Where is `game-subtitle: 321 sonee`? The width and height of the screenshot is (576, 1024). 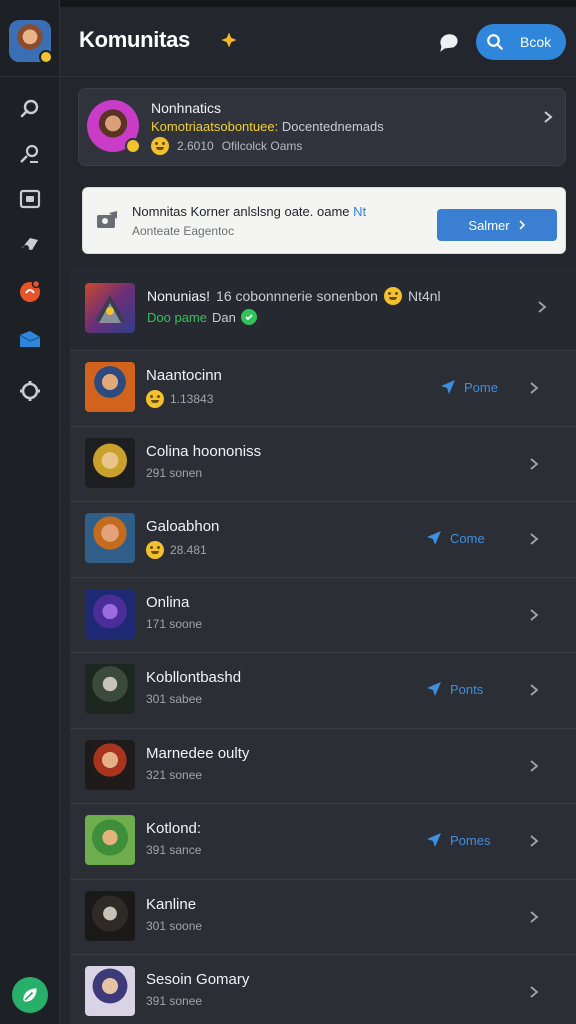 game-subtitle: 321 sonee is located at coordinates (174, 775).